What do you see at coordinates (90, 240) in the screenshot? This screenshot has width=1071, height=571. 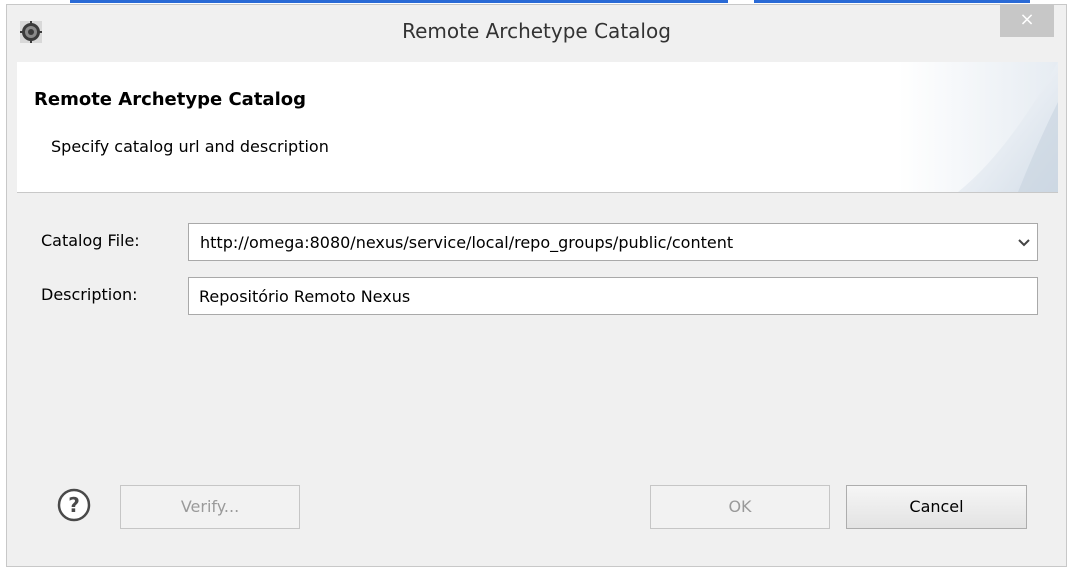 I see `catalog-file-label: Catalog File:` at bounding box center [90, 240].